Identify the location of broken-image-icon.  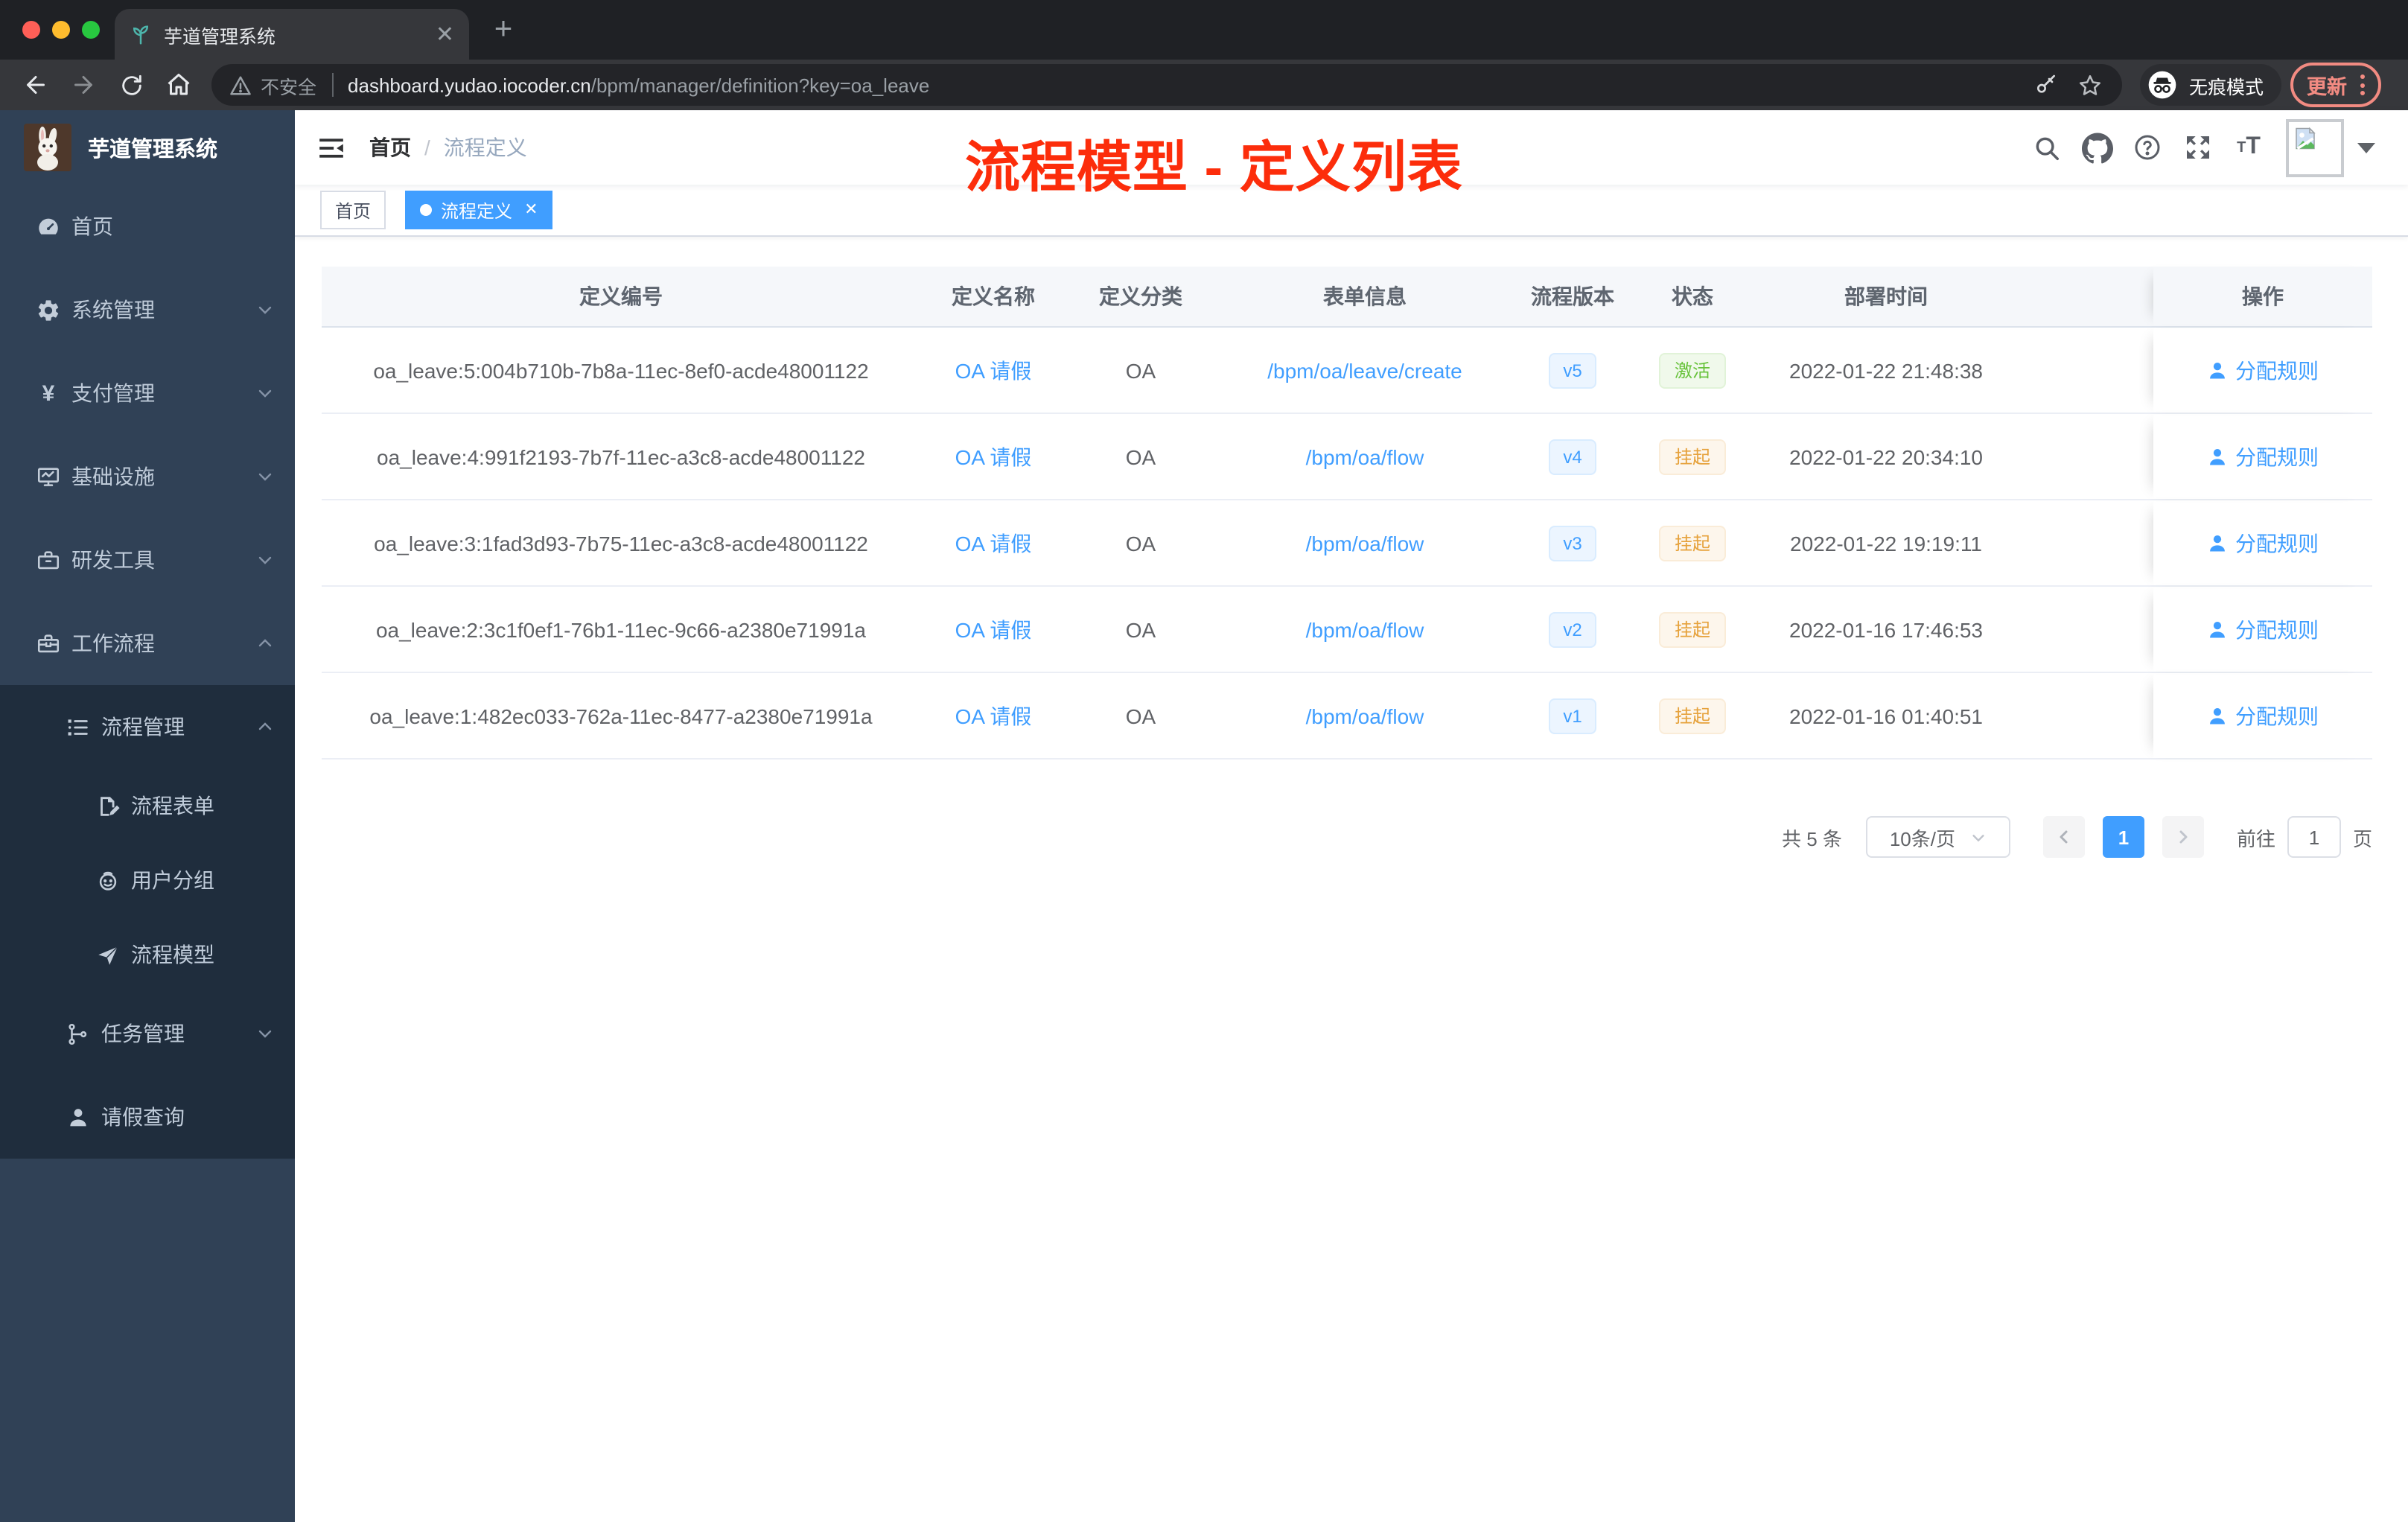
(2306, 138).